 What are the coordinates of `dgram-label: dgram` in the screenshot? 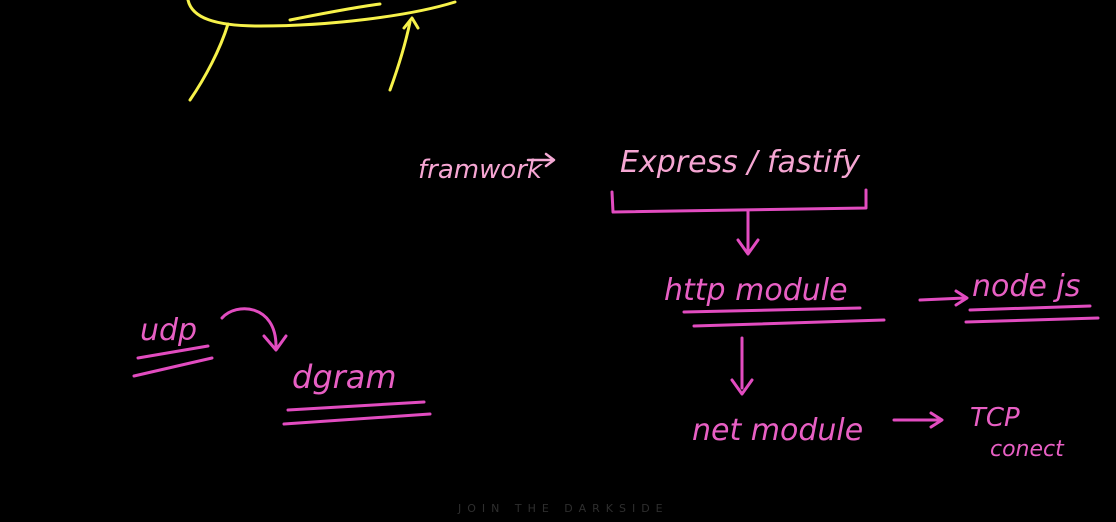 It's located at (344, 377).